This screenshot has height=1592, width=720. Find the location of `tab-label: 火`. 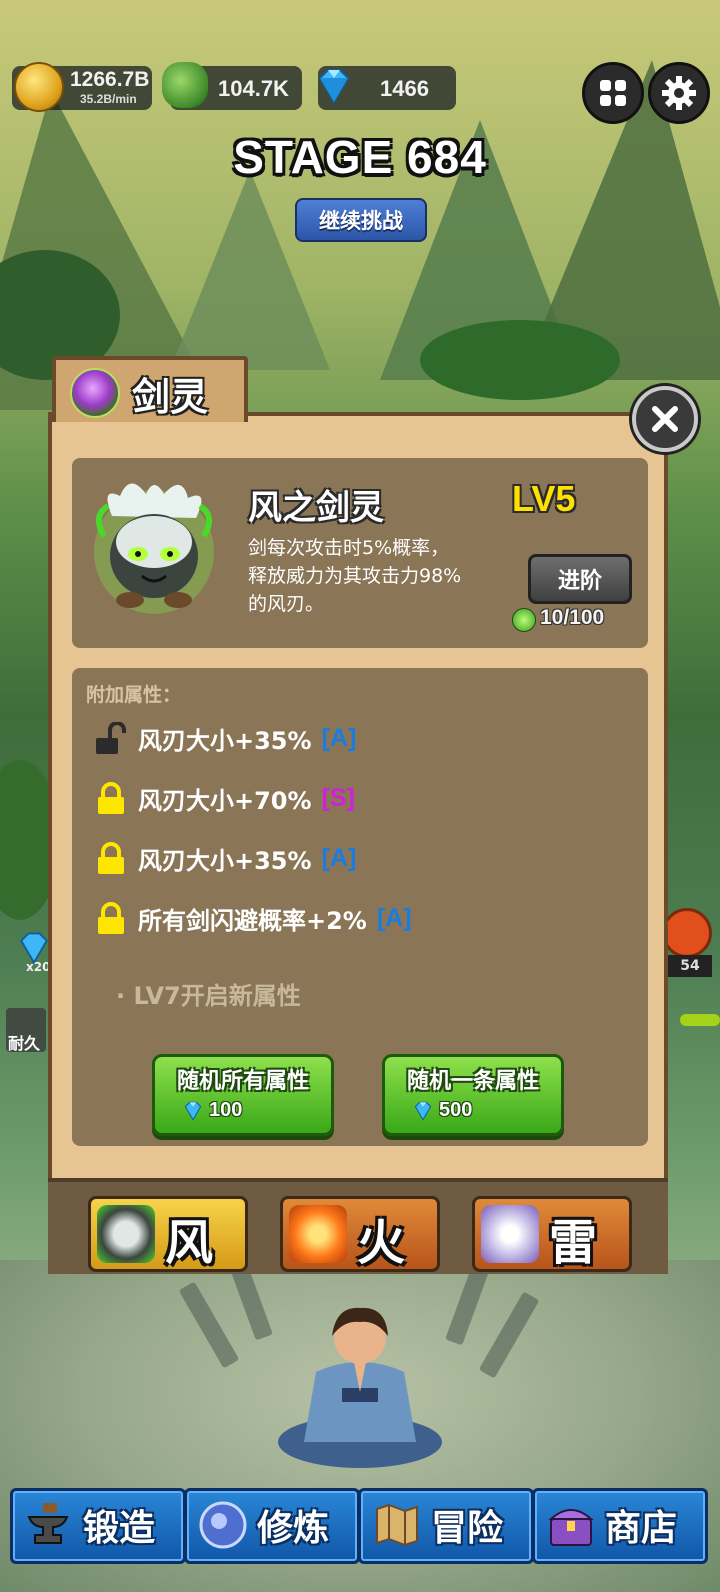

tab-label: 火 is located at coordinates (381, 1243).